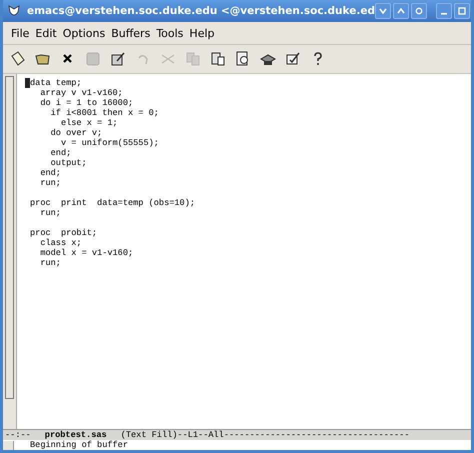 Image resolution: width=474 pixels, height=453 pixels. What do you see at coordinates (201, 11) in the screenshot?
I see `window-title: emacs@verstehen.soc.duke.edu <@verstehen.soc.duke.ed` at bounding box center [201, 11].